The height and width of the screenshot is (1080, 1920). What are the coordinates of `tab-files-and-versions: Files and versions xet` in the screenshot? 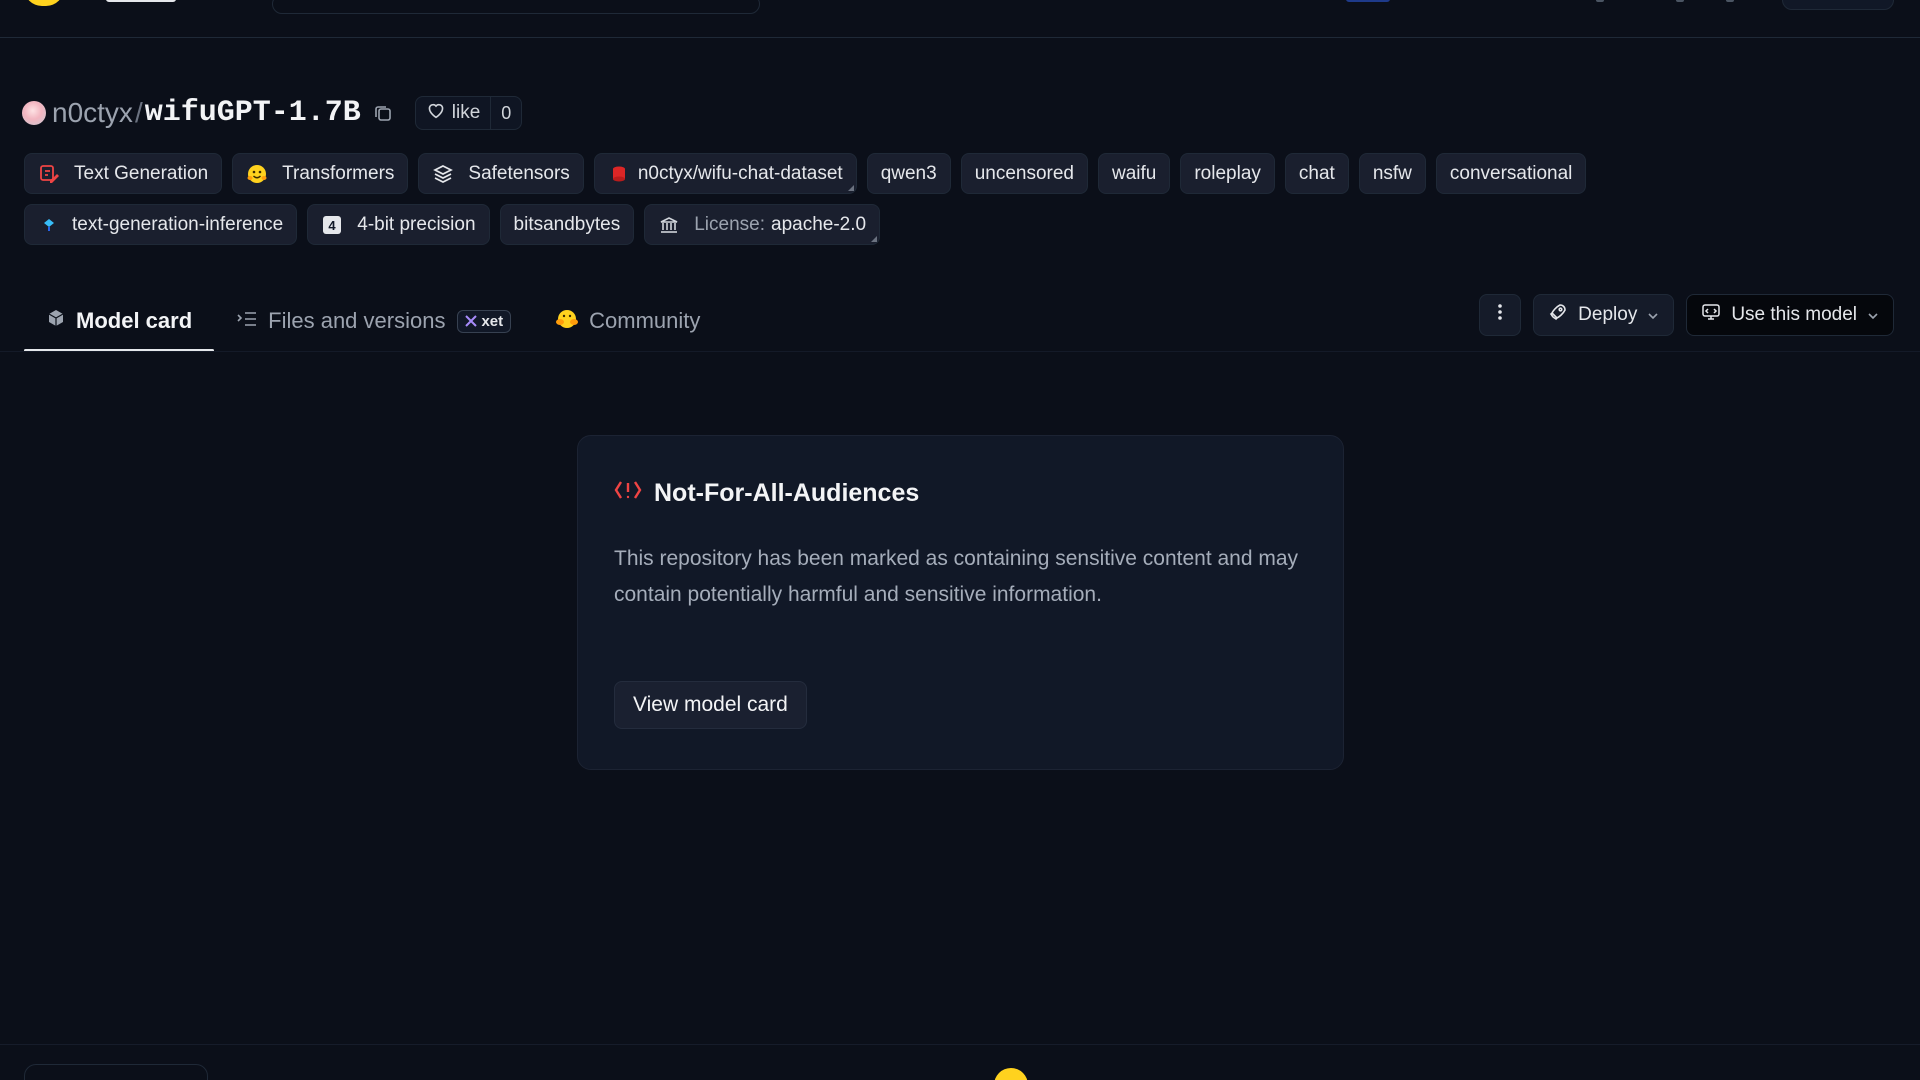 It's located at (373, 321).